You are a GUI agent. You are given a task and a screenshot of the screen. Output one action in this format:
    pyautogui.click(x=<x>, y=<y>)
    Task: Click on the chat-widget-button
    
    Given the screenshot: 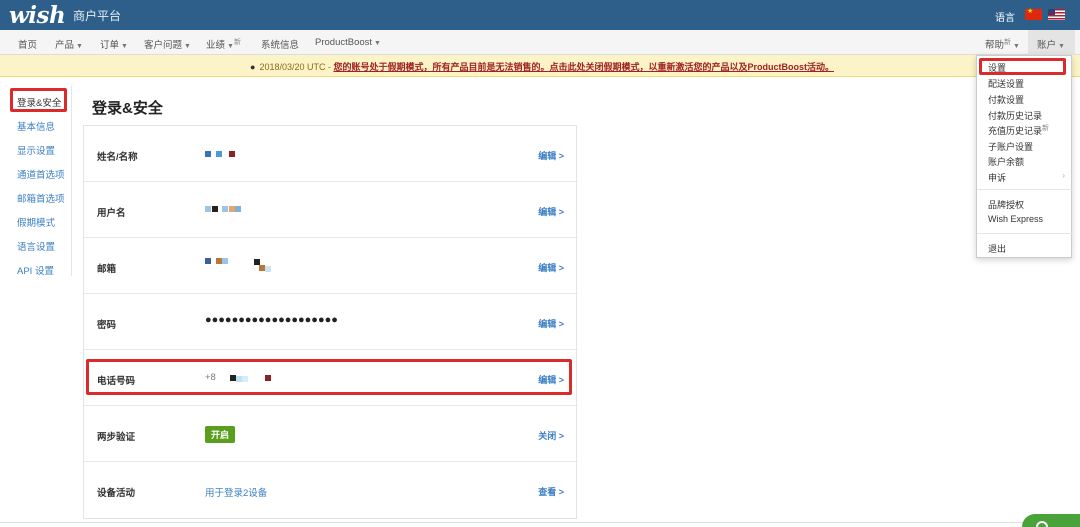 What is the action you would take?
    pyautogui.click(x=1051, y=520)
    